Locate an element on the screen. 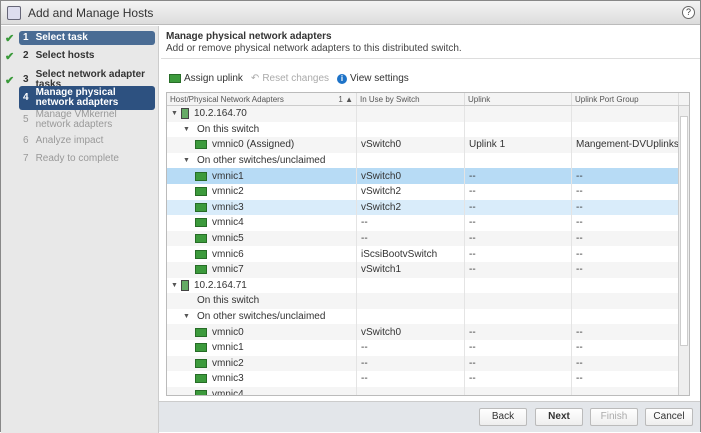  wizard-step-1: ✔ 1 Select task is located at coordinates (80, 38).